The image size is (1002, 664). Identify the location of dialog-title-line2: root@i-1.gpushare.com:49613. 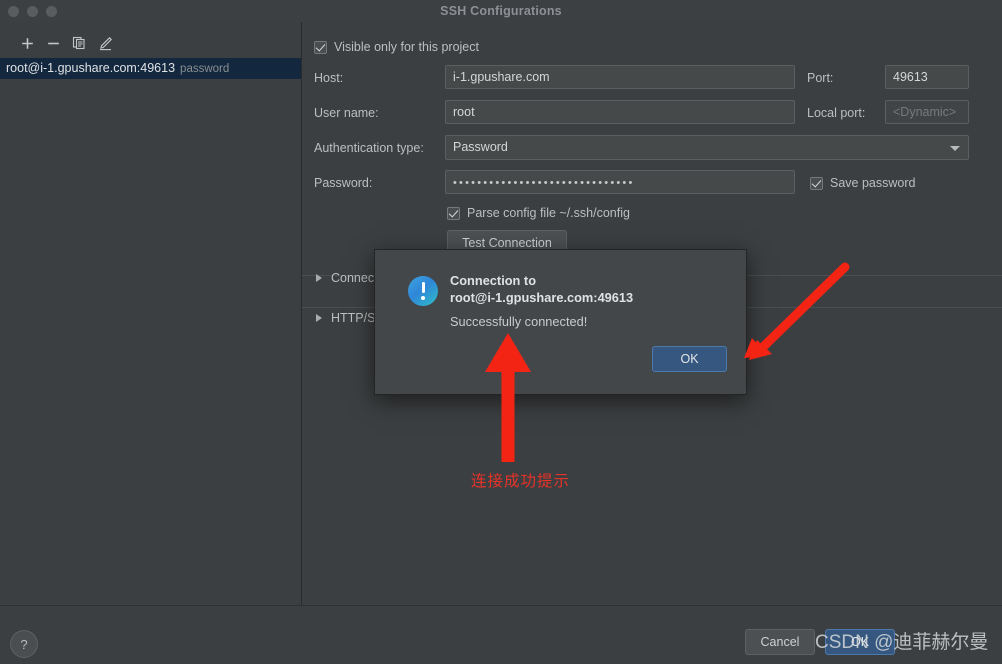
(542, 297).